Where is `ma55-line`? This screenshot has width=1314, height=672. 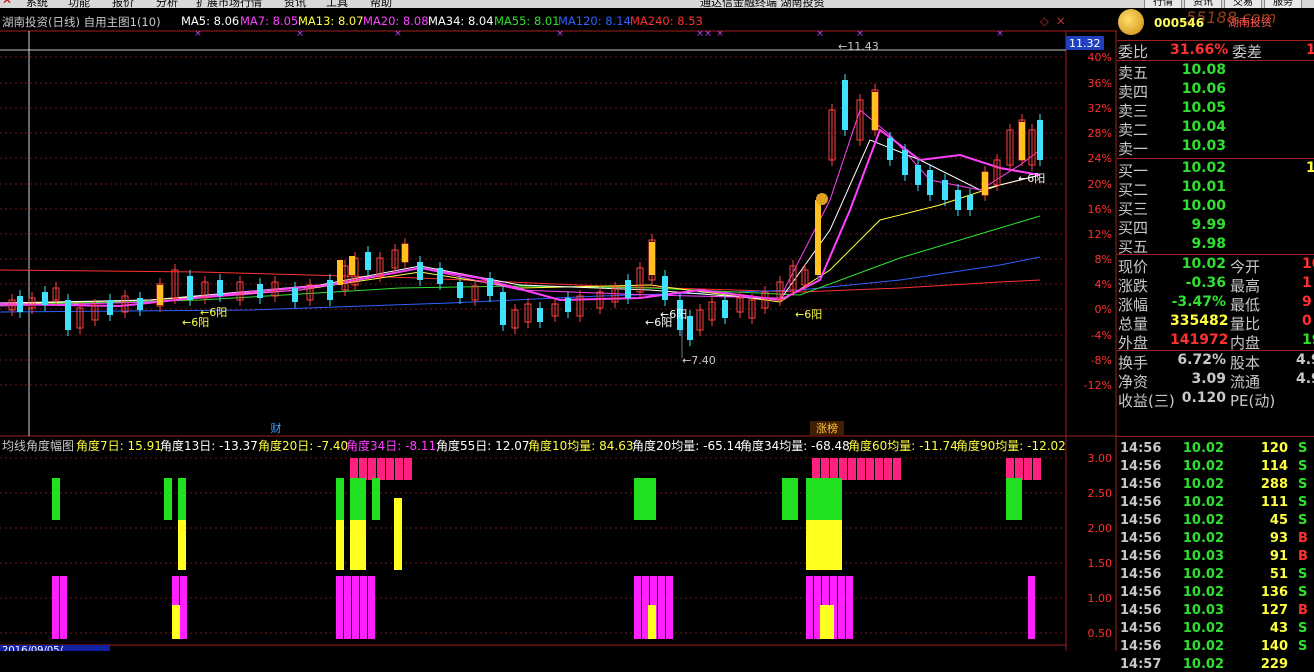
ma55-line is located at coordinates (520, 260).